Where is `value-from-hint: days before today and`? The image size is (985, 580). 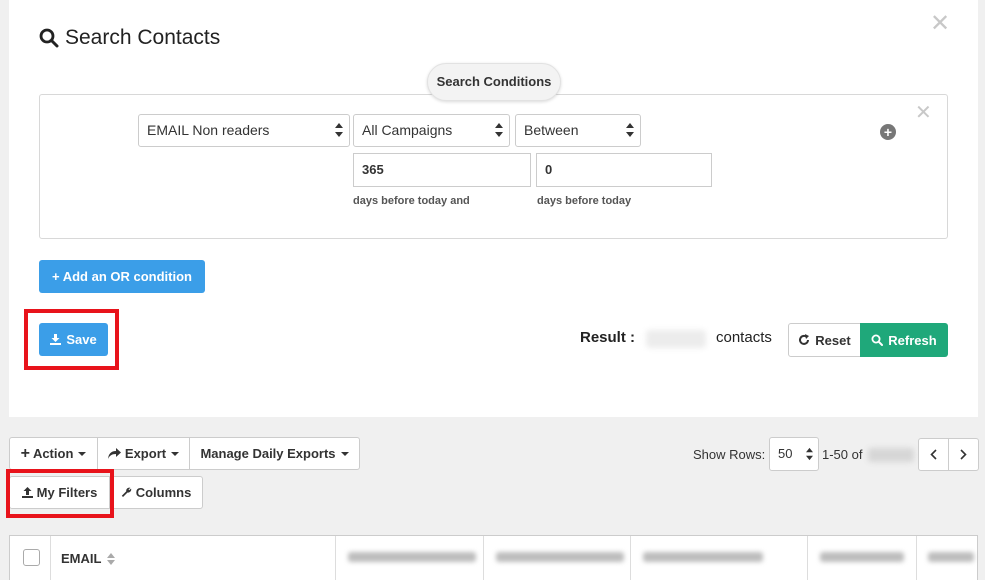 value-from-hint: days before today and is located at coordinates (411, 201).